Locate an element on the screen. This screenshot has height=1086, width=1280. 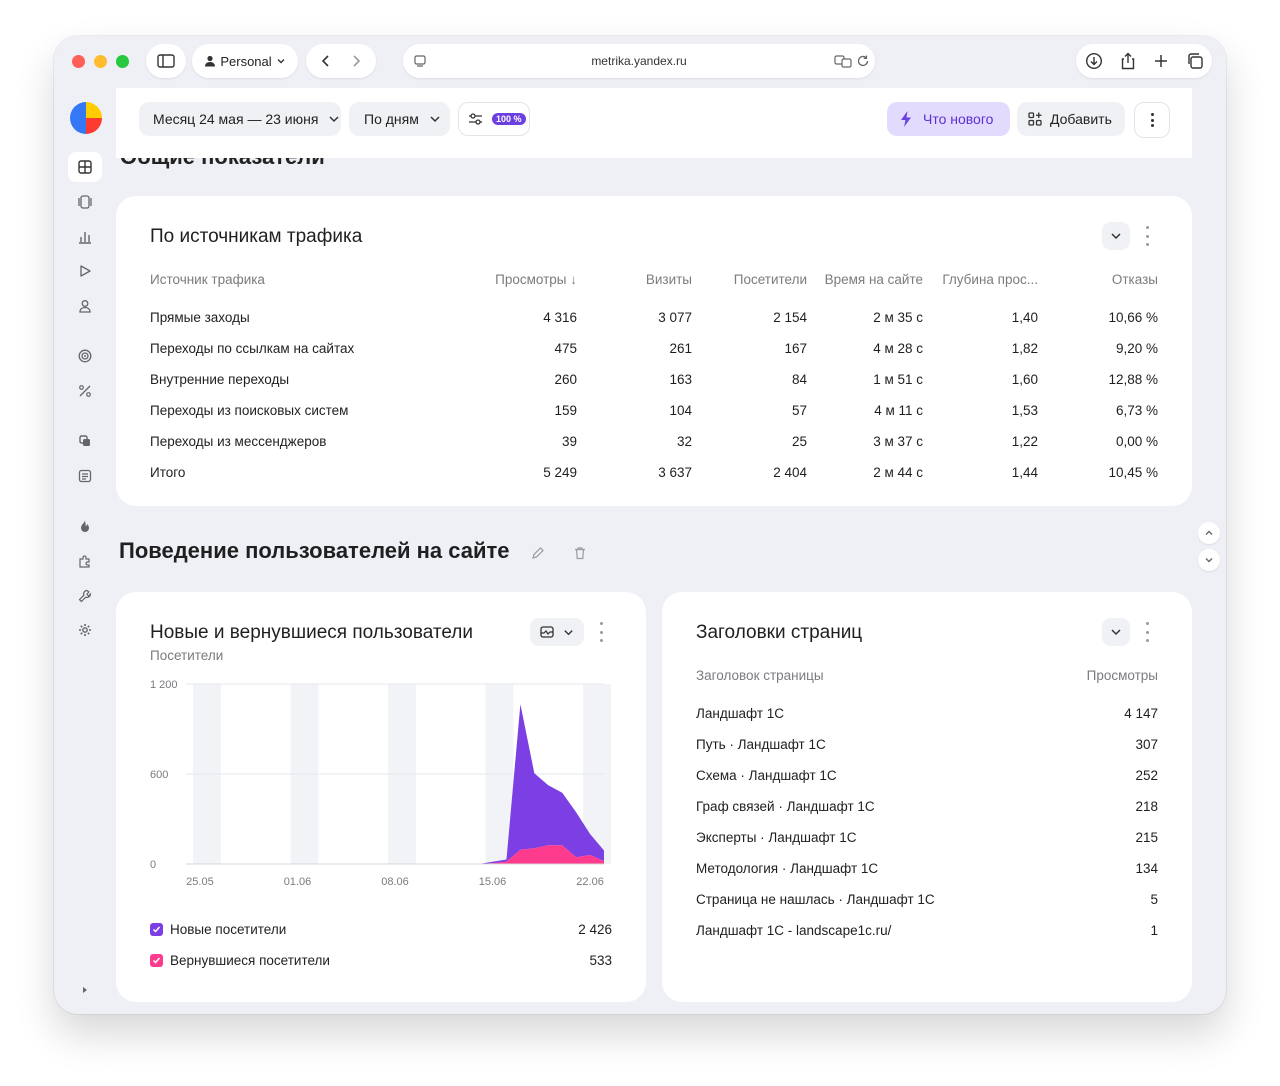
user-icon is located at coordinates (85, 306).